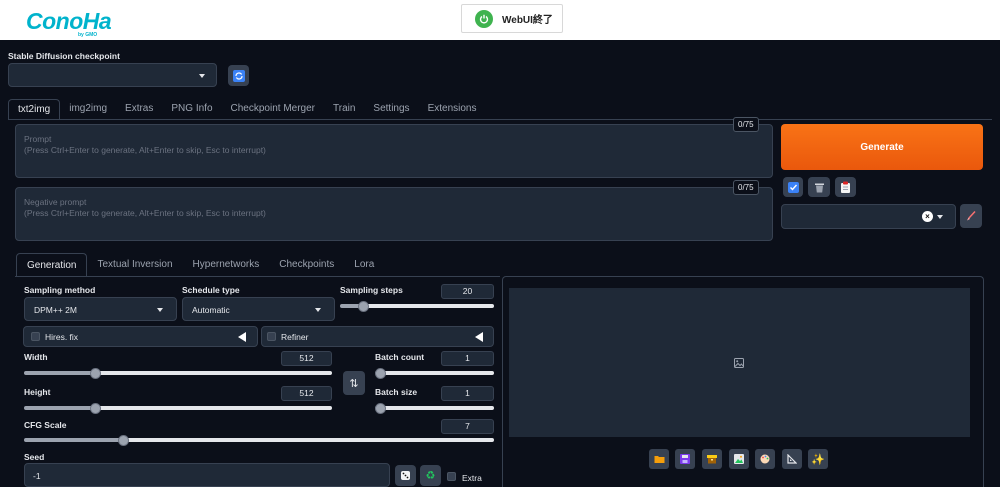 This screenshot has height=487, width=1000. I want to click on brush-icon, so click(971, 216).